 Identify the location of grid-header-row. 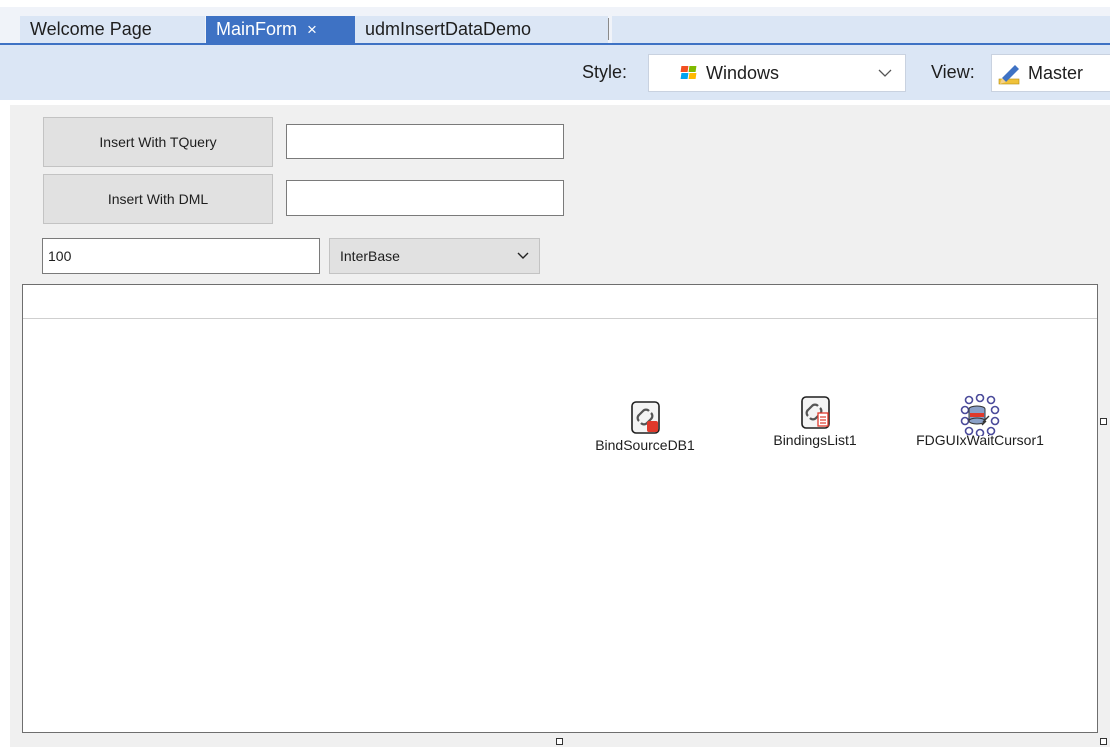
(560, 302).